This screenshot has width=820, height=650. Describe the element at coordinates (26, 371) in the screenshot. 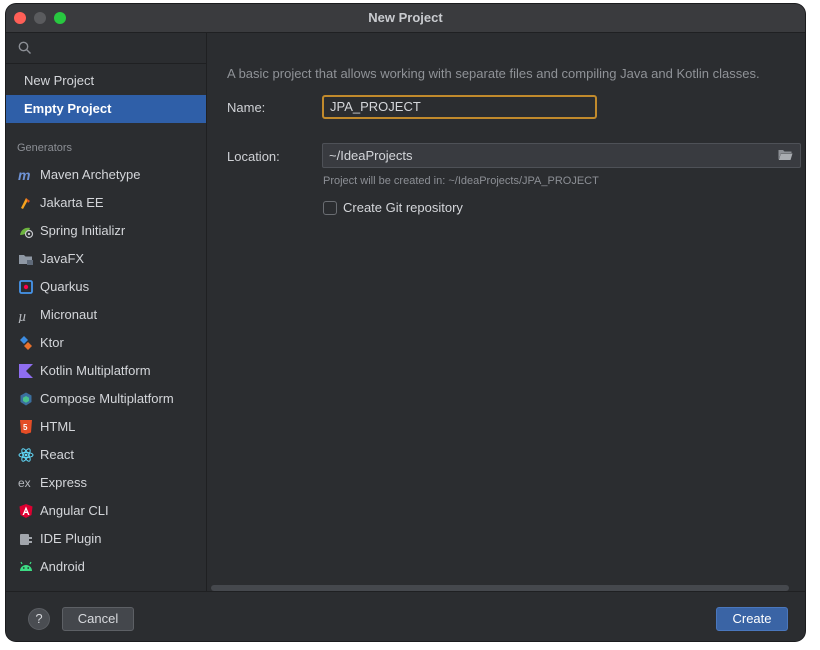

I see `kotlin-icon` at that location.